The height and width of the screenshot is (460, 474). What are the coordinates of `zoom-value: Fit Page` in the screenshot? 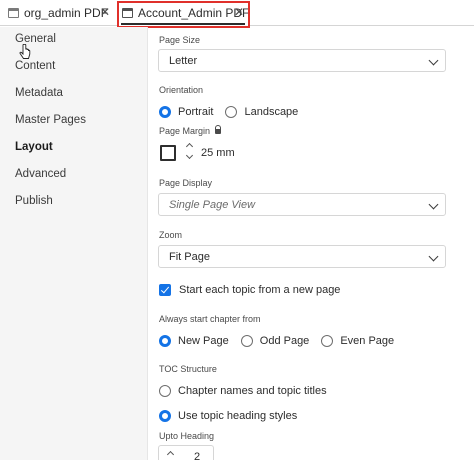 It's located at (189, 256).